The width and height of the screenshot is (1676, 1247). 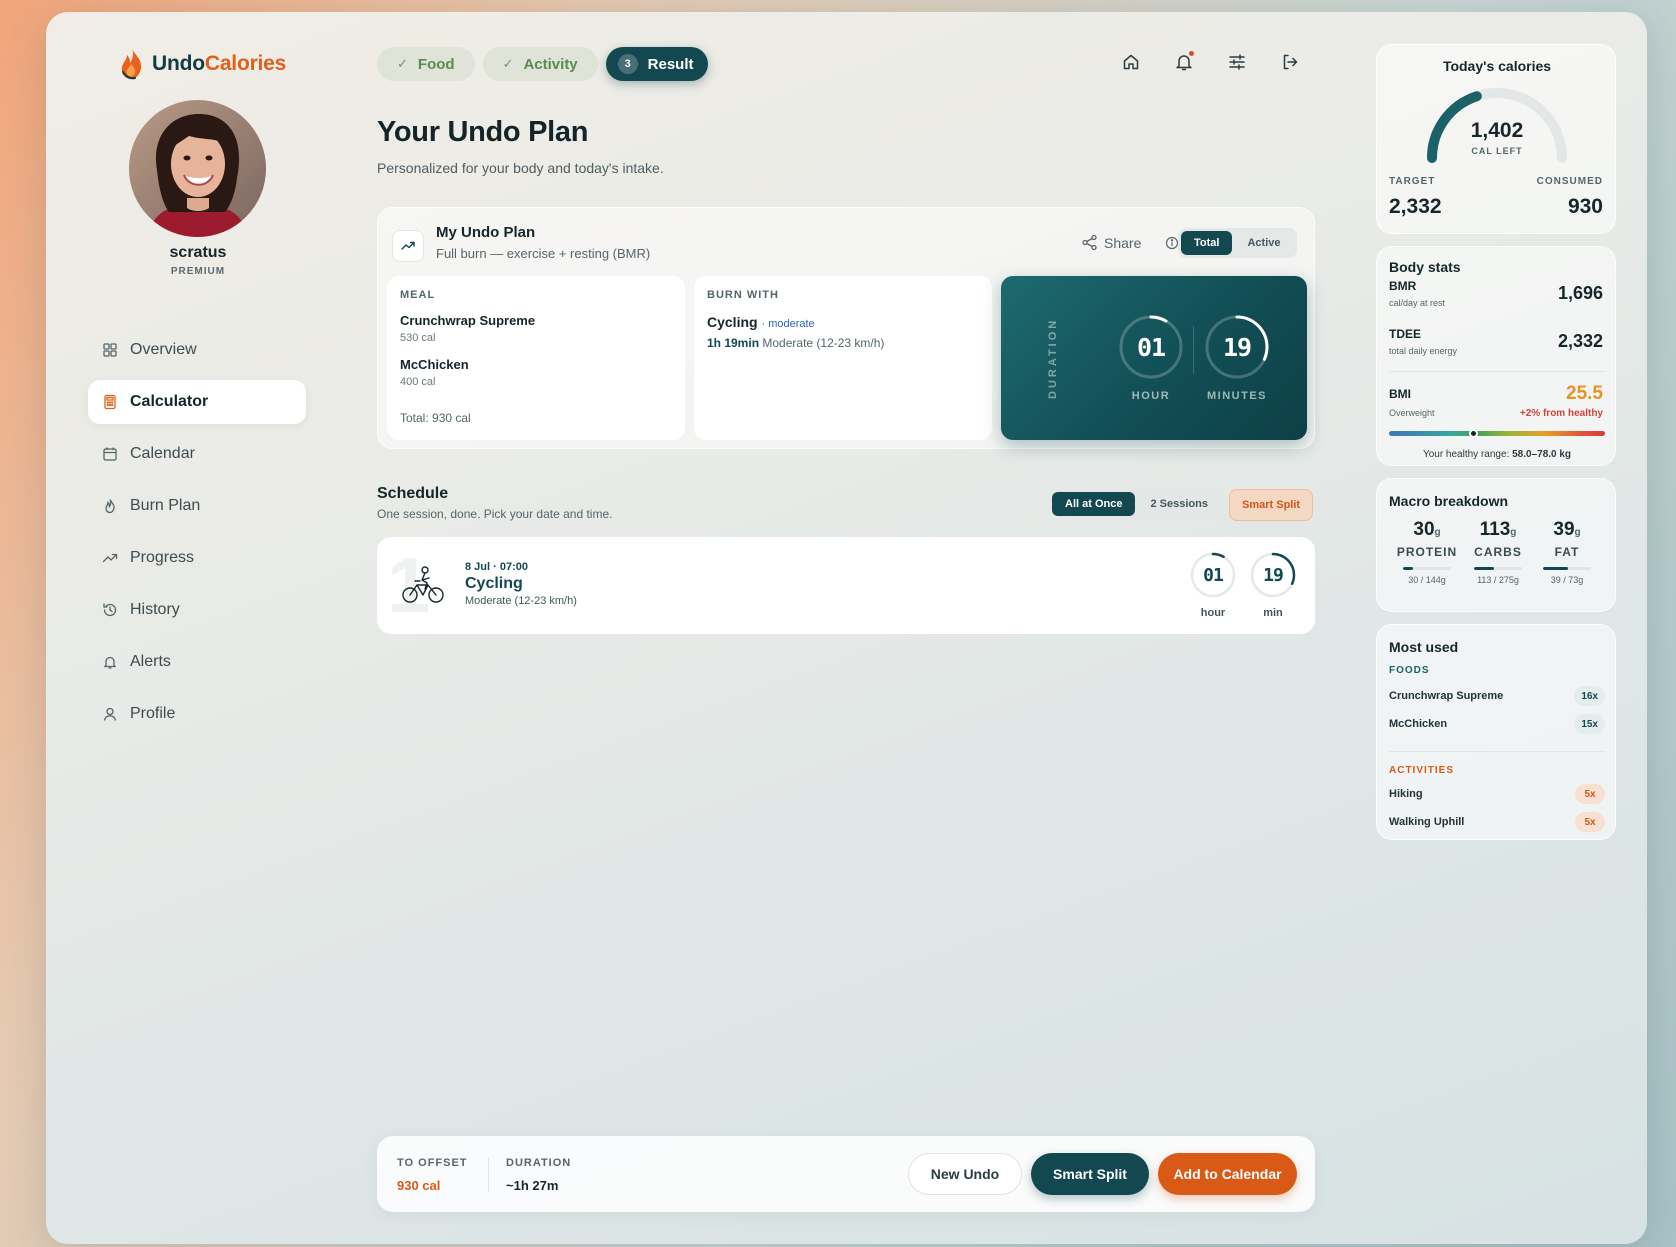 What do you see at coordinates (197, 402) in the screenshot?
I see `sidebar-item-calculator: Calculator` at bounding box center [197, 402].